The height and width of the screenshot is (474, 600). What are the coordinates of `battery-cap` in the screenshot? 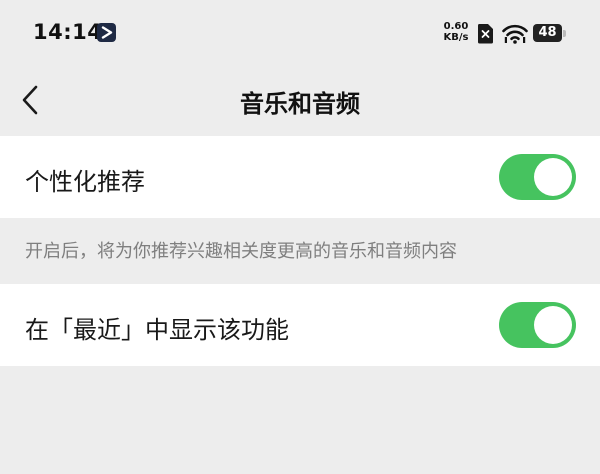 It's located at (564, 33).